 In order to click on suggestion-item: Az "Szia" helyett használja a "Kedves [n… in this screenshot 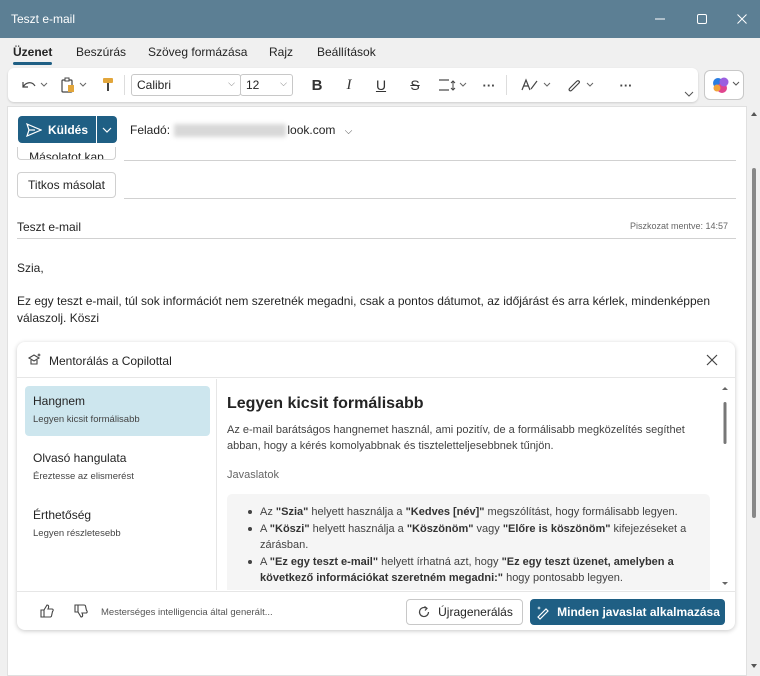, I will do `click(474, 512)`.